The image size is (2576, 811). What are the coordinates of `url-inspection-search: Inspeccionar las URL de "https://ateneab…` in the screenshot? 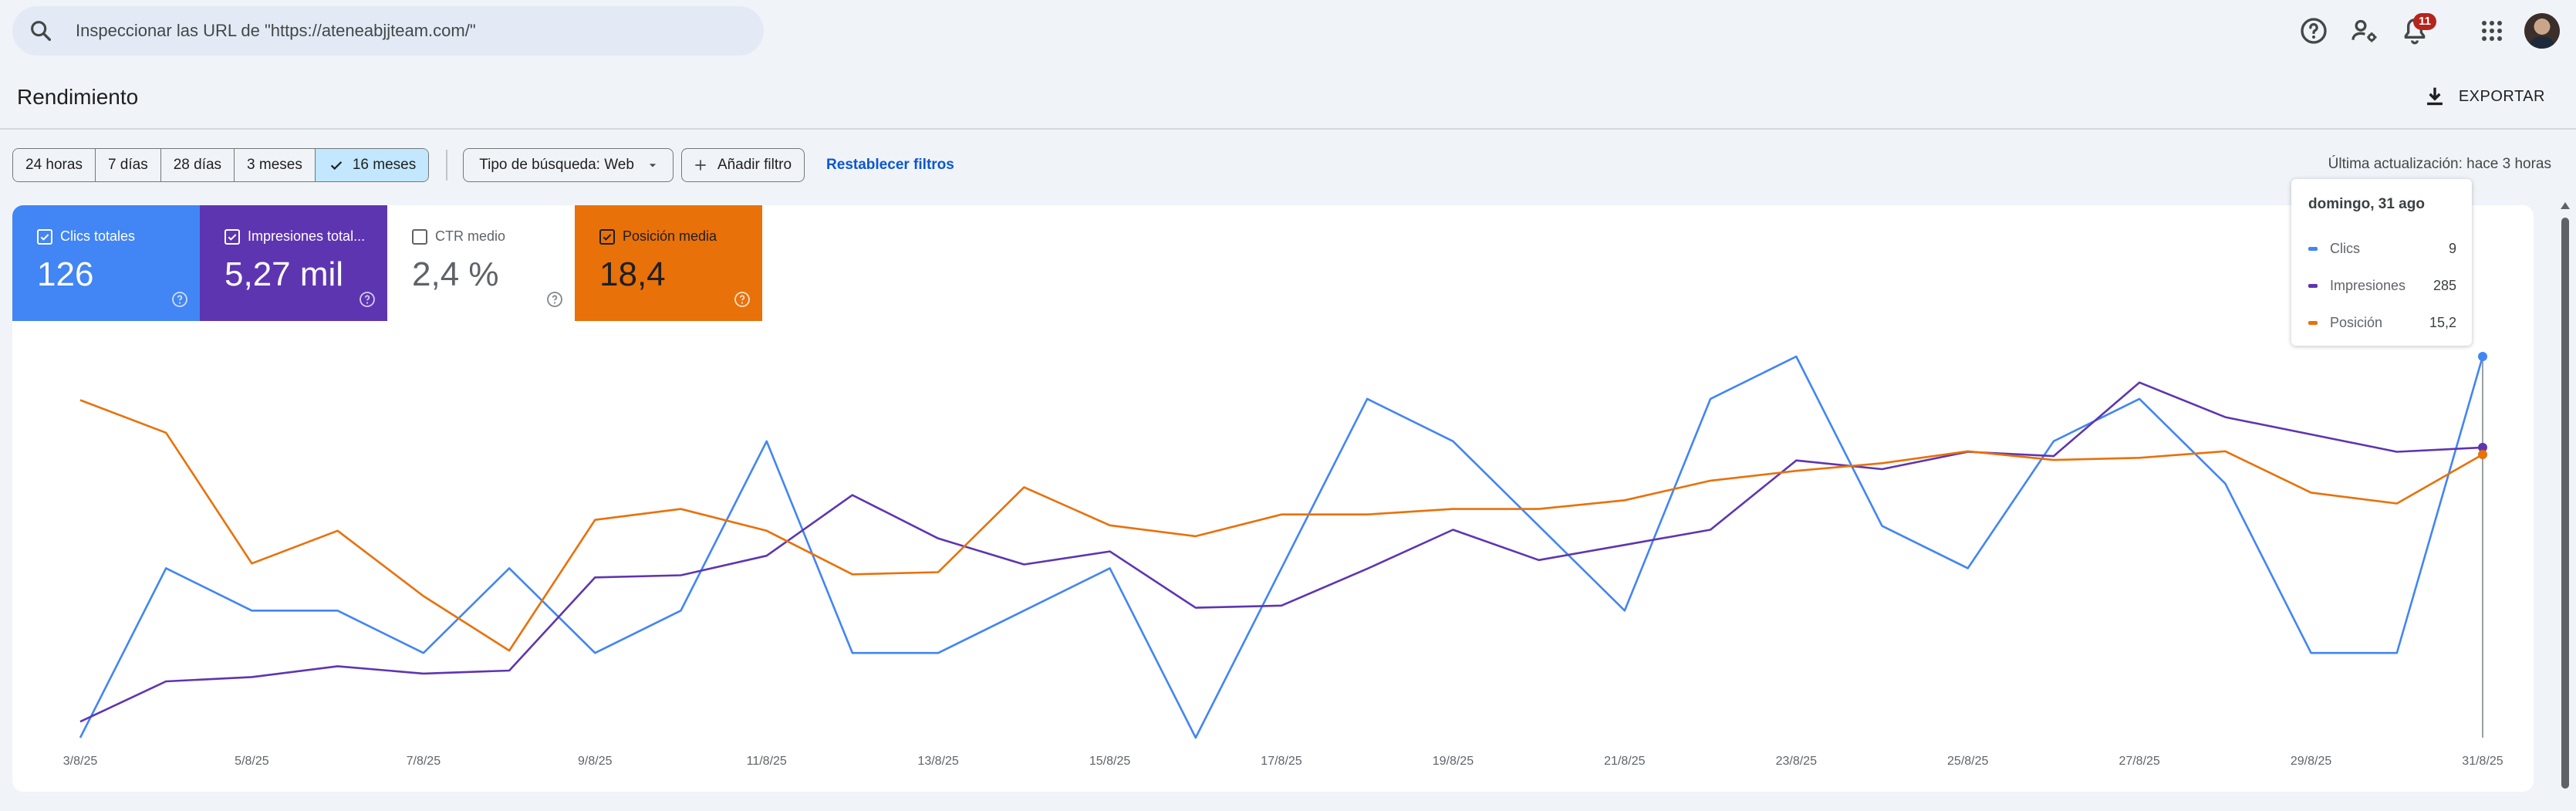 It's located at (388, 31).